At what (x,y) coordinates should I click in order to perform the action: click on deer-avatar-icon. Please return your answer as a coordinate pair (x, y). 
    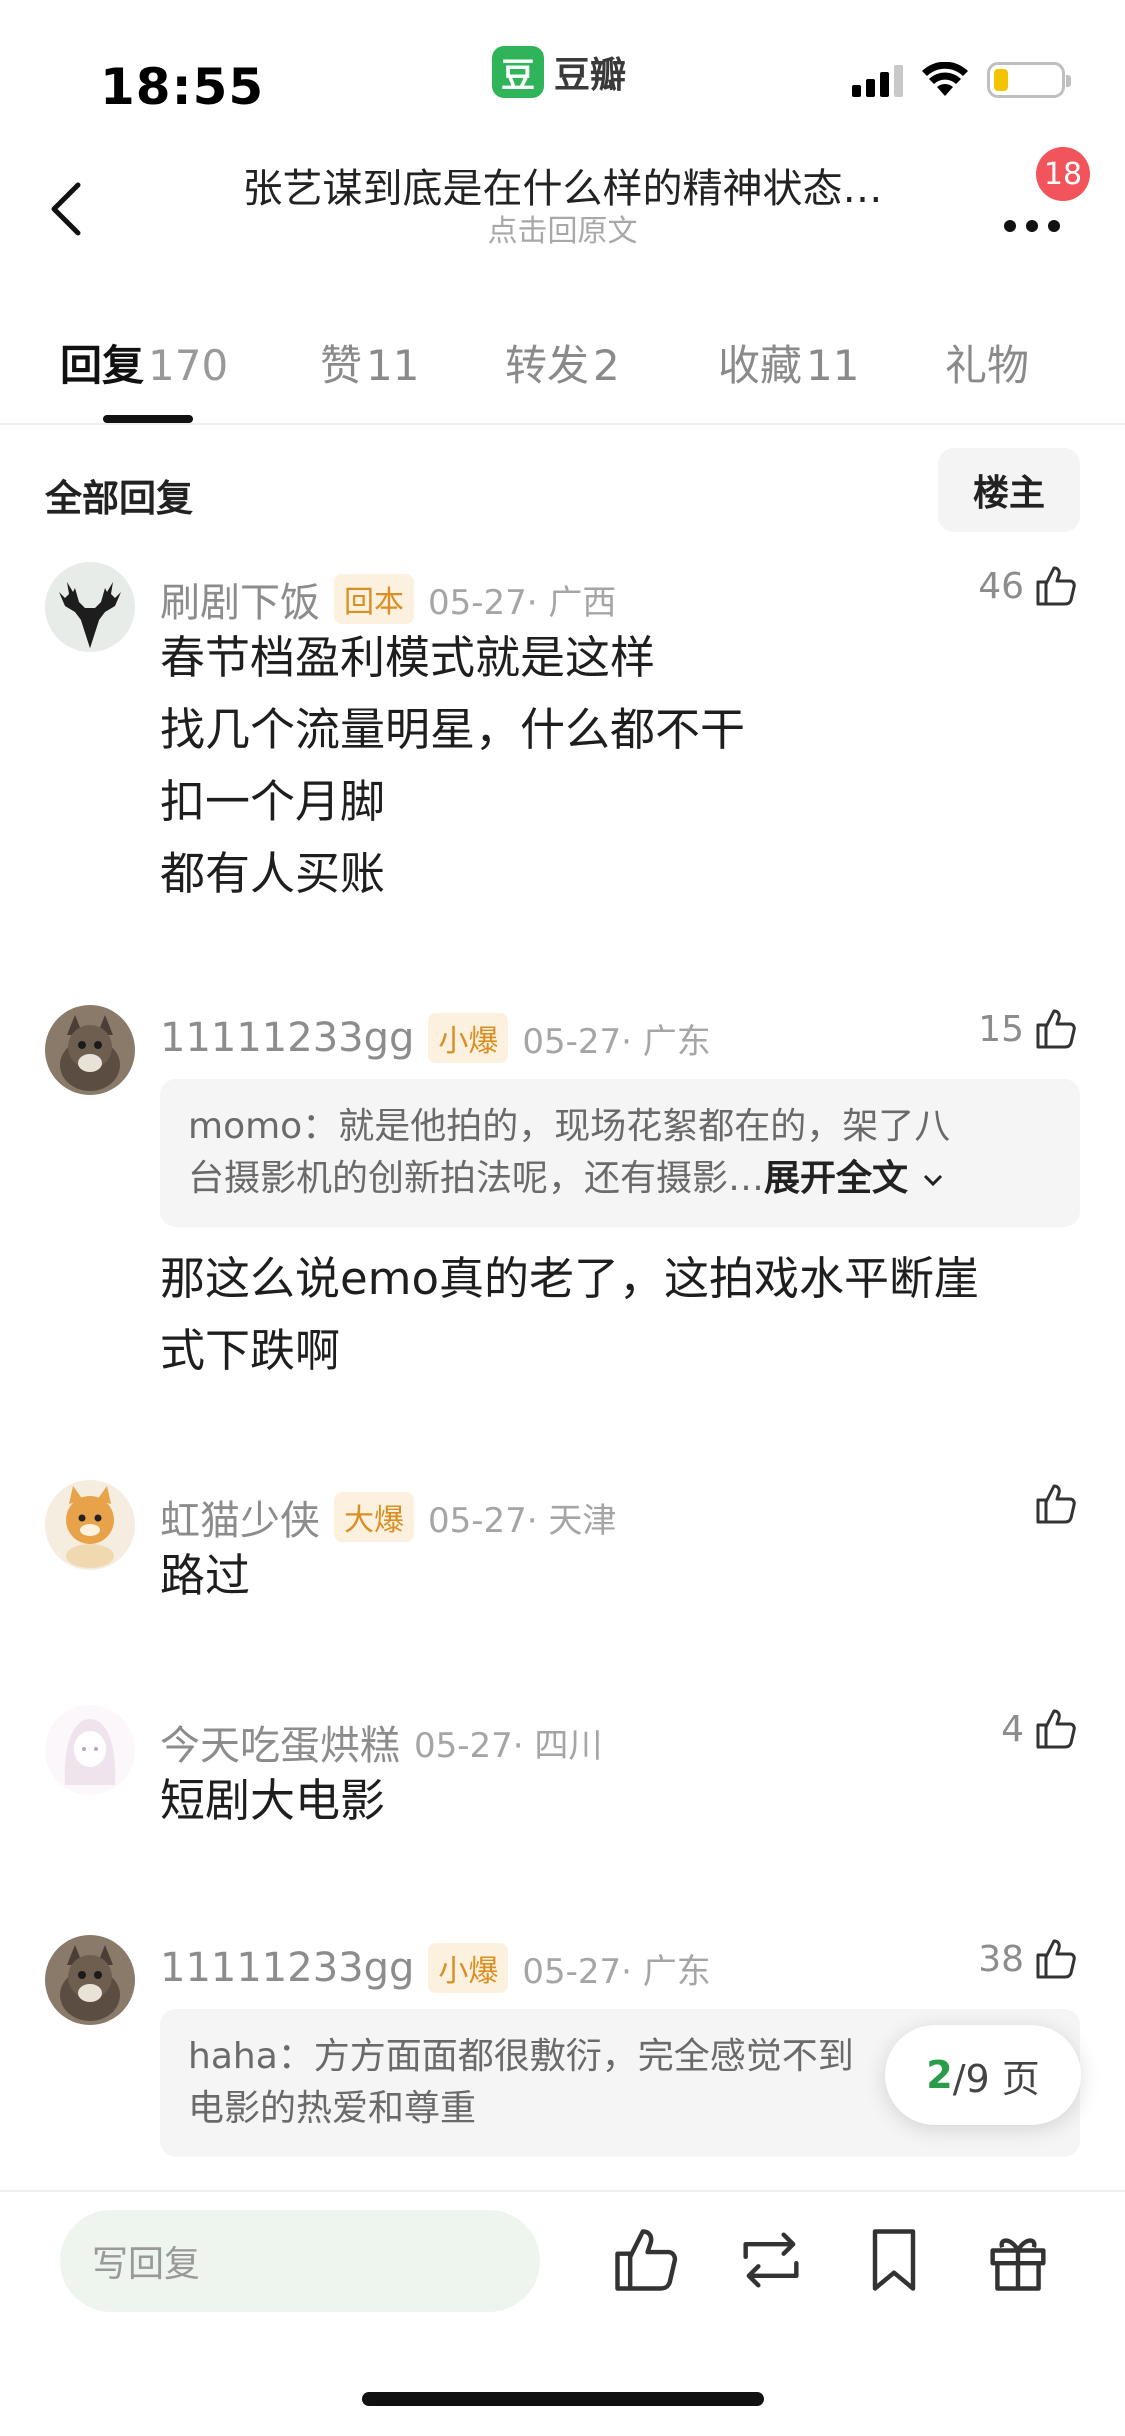
    Looking at the image, I should click on (90, 607).